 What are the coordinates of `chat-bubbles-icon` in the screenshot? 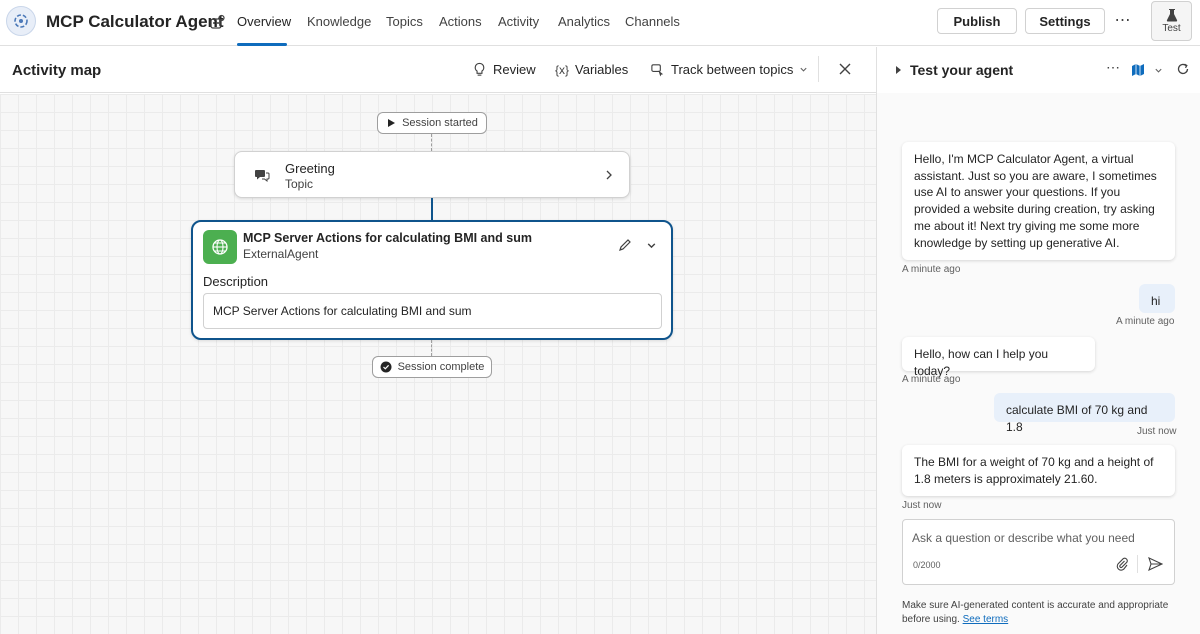 It's located at (262, 176).